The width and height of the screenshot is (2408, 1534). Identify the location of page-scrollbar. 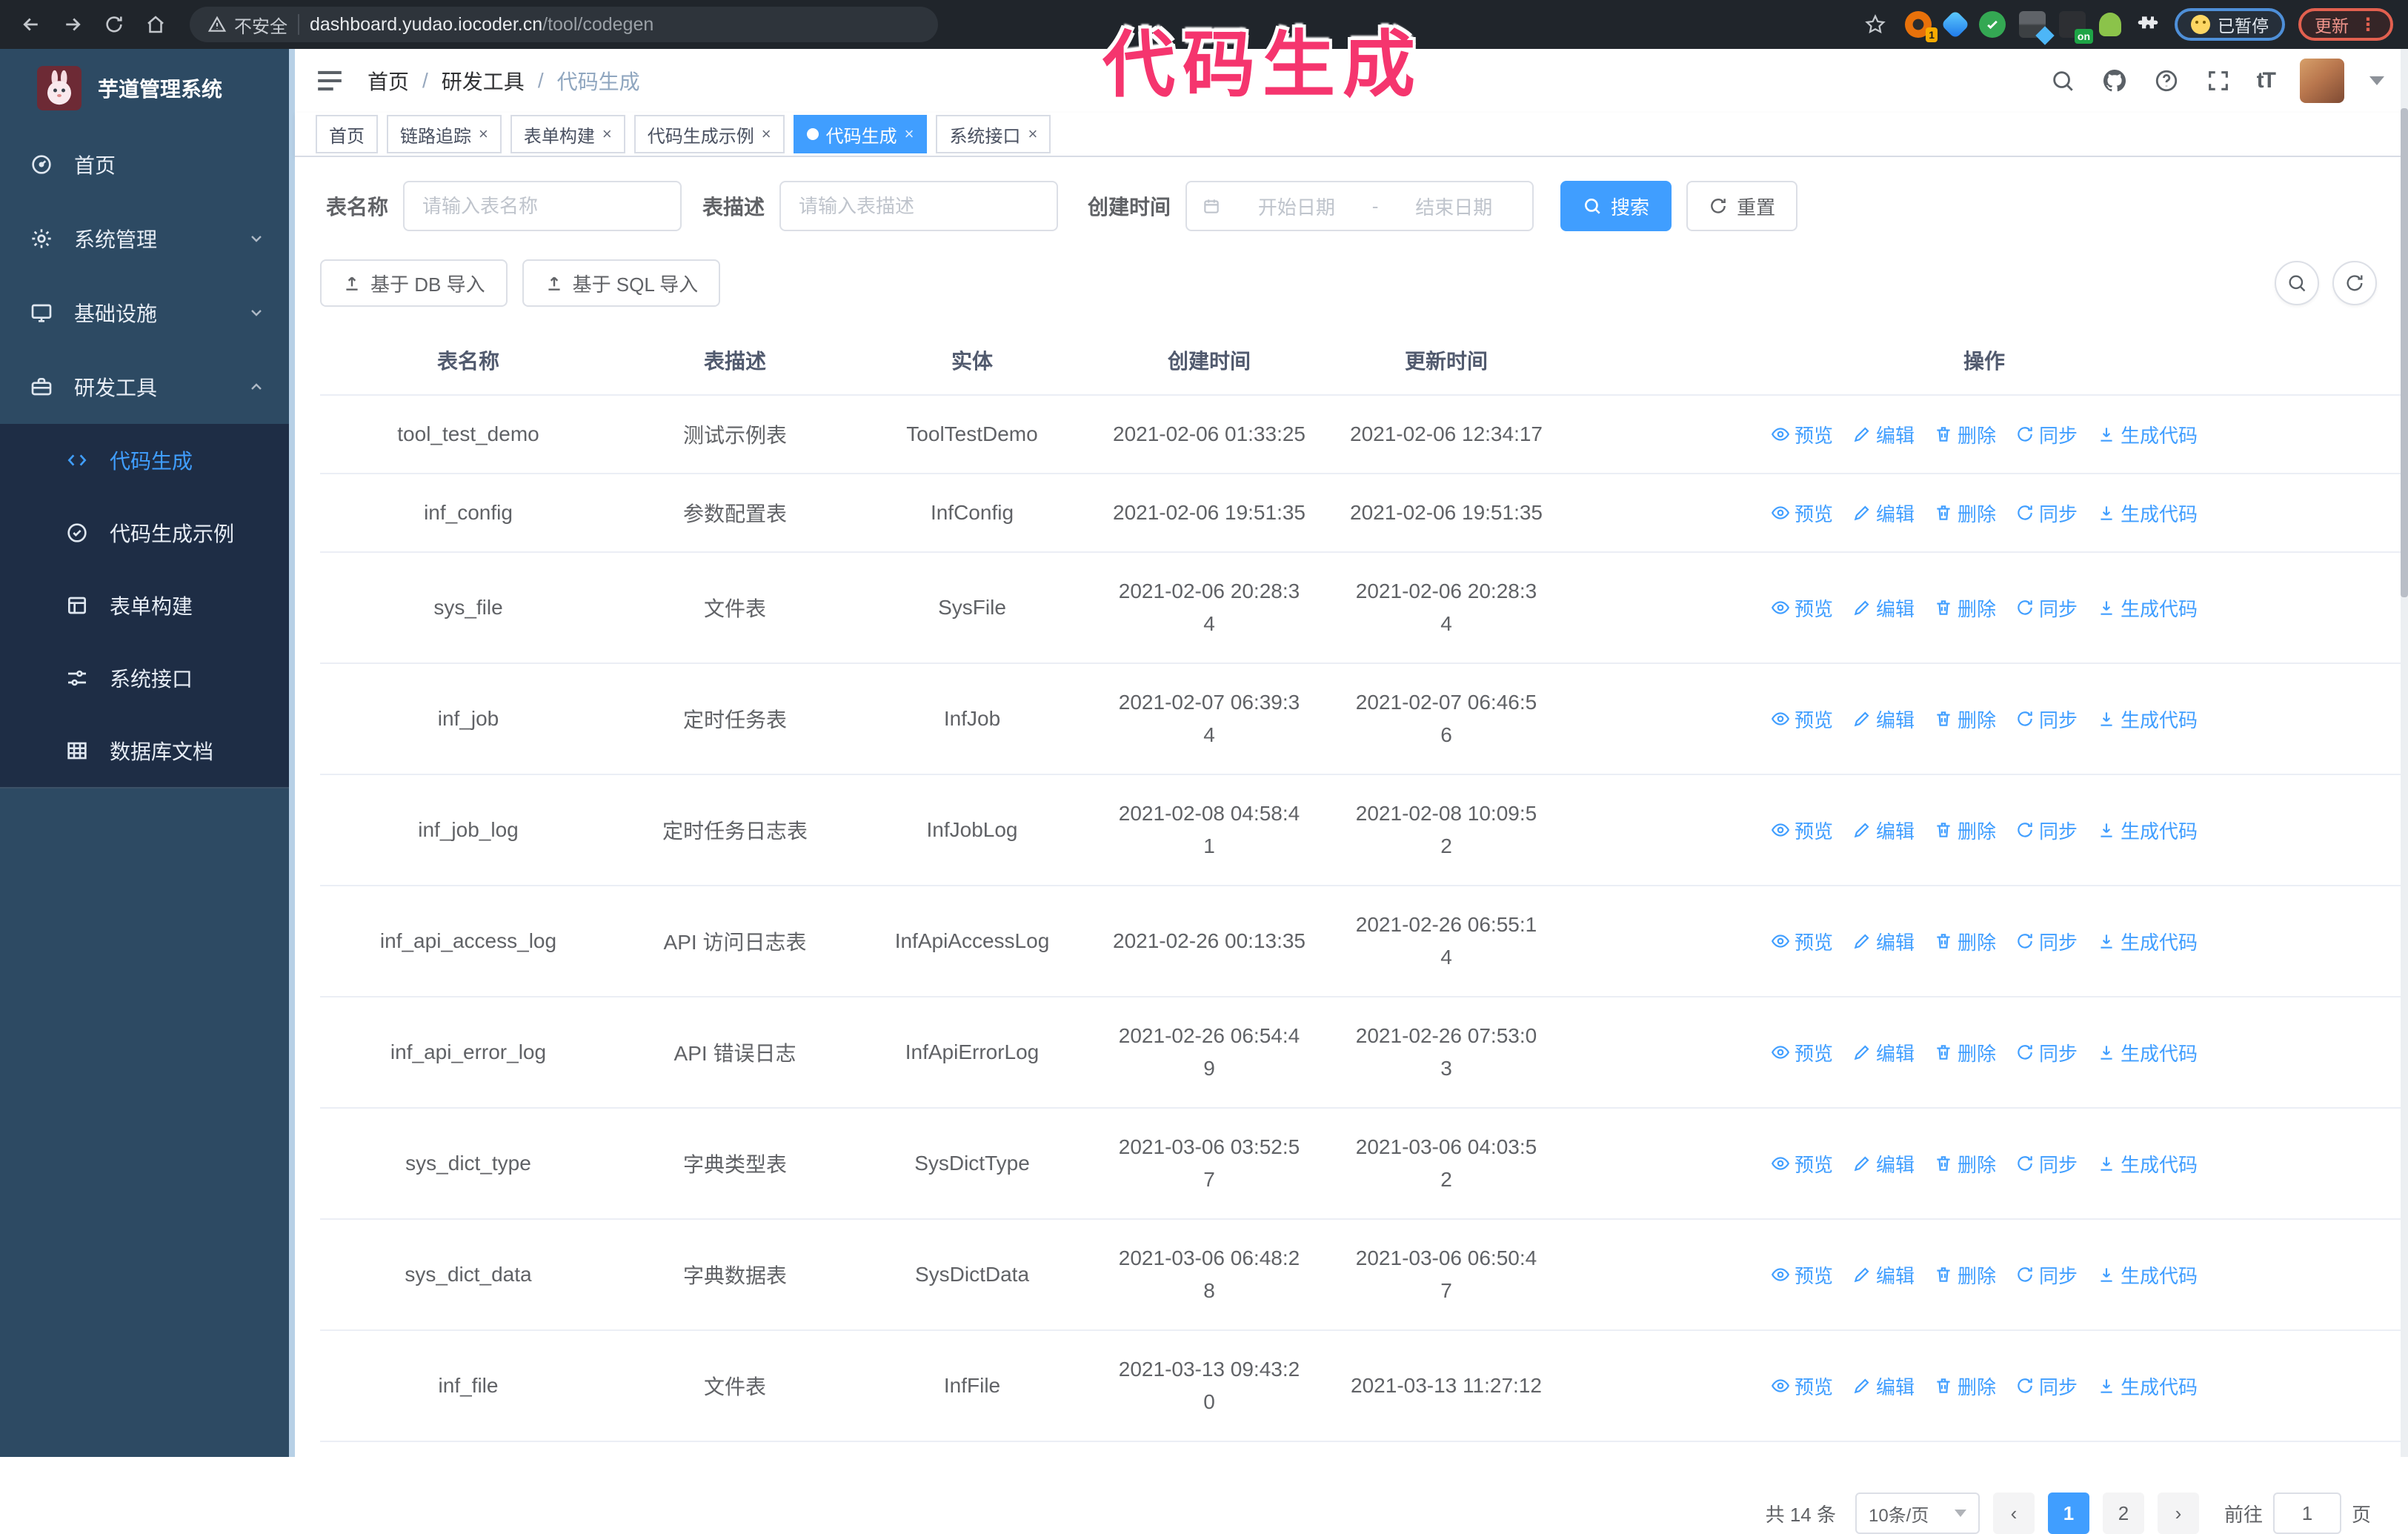
(2404, 753).